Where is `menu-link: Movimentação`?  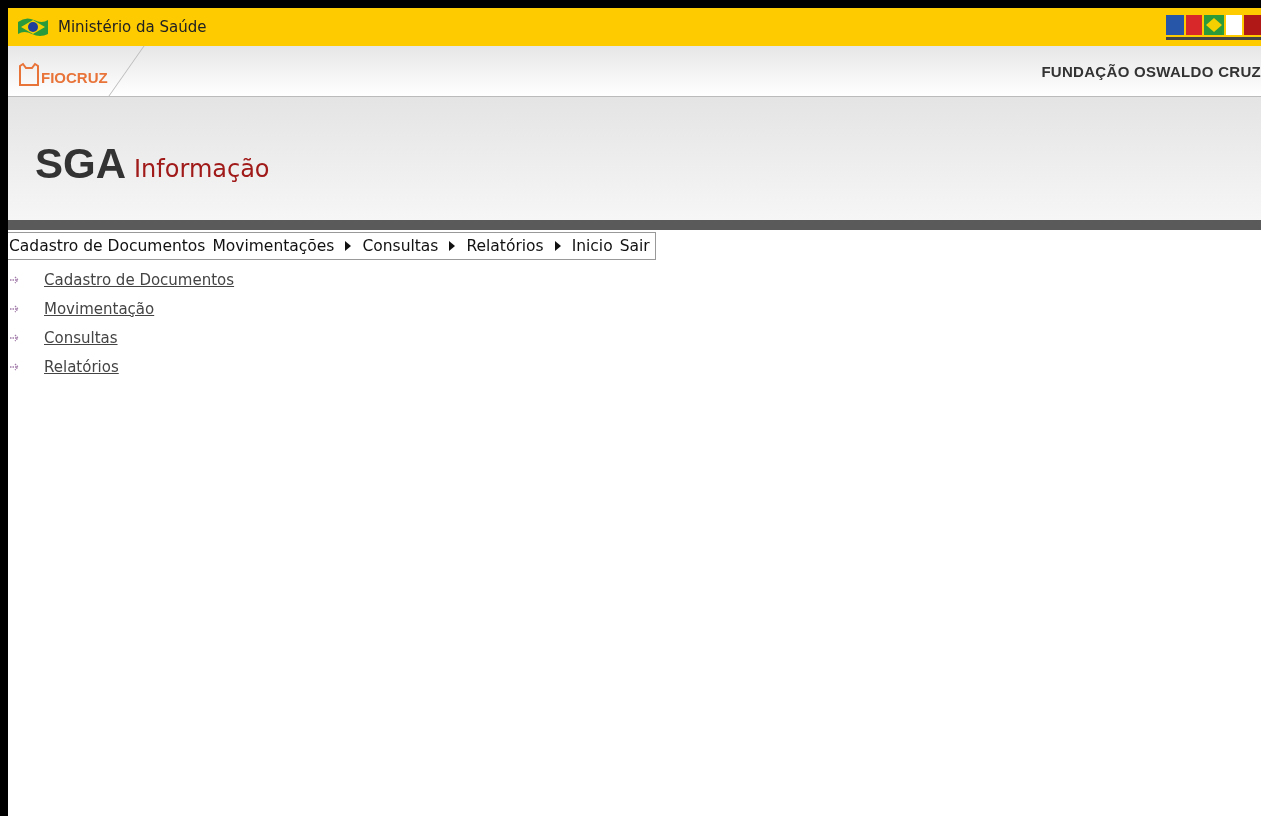
menu-link: Movimentação is located at coordinates (99, 308).